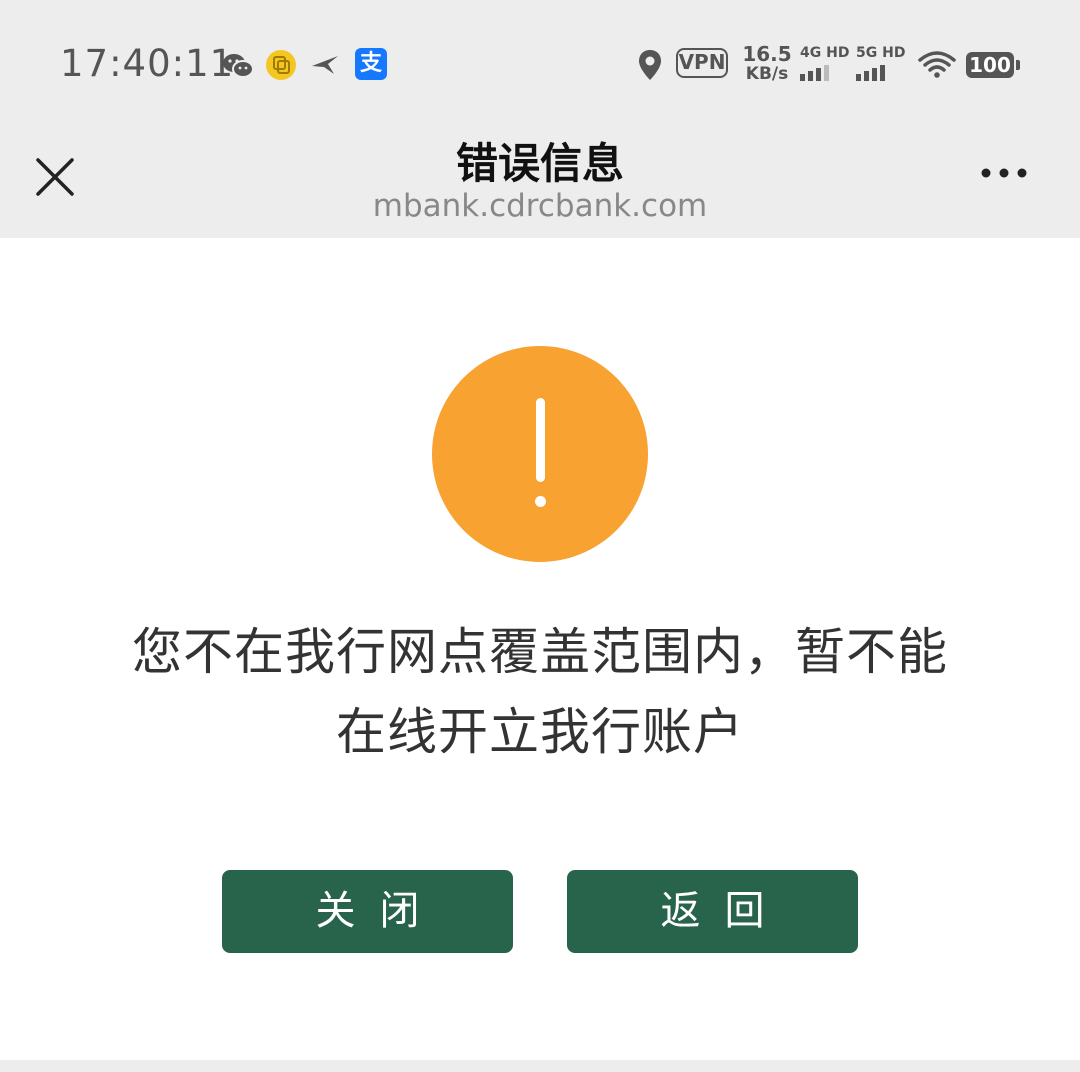  I want to click on more-options-button, so click(1006, 173).